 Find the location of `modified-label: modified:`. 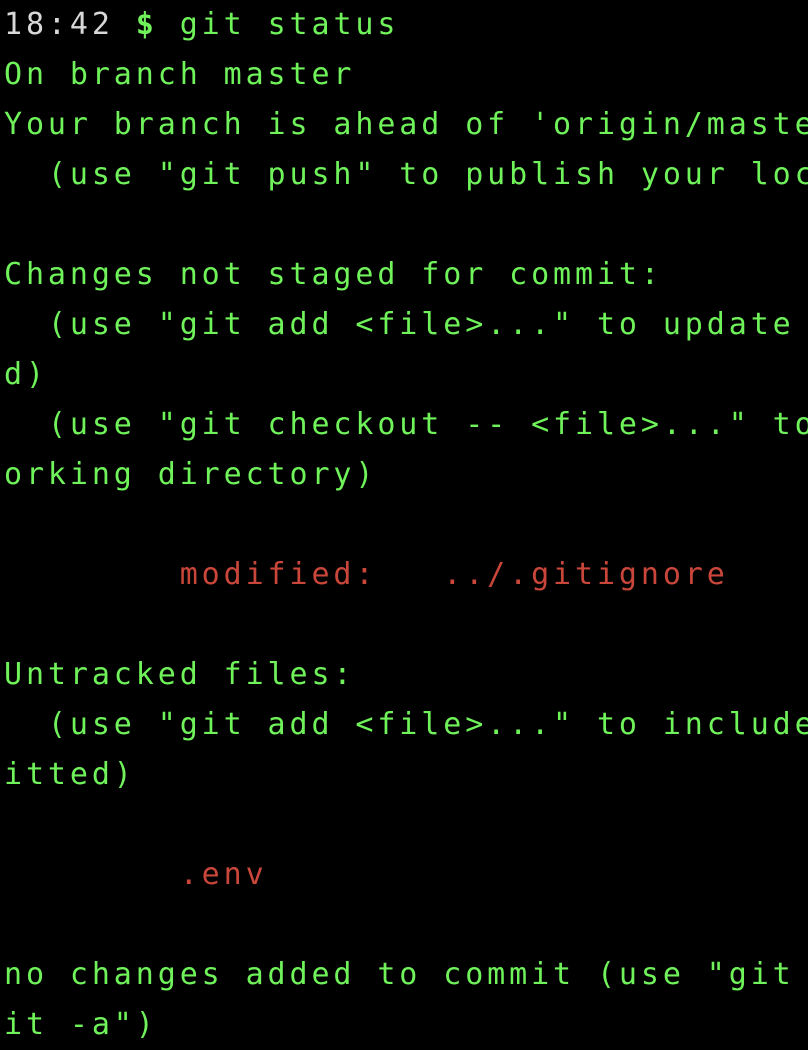

modified-label: modified: is located at coordinates (224, 574).